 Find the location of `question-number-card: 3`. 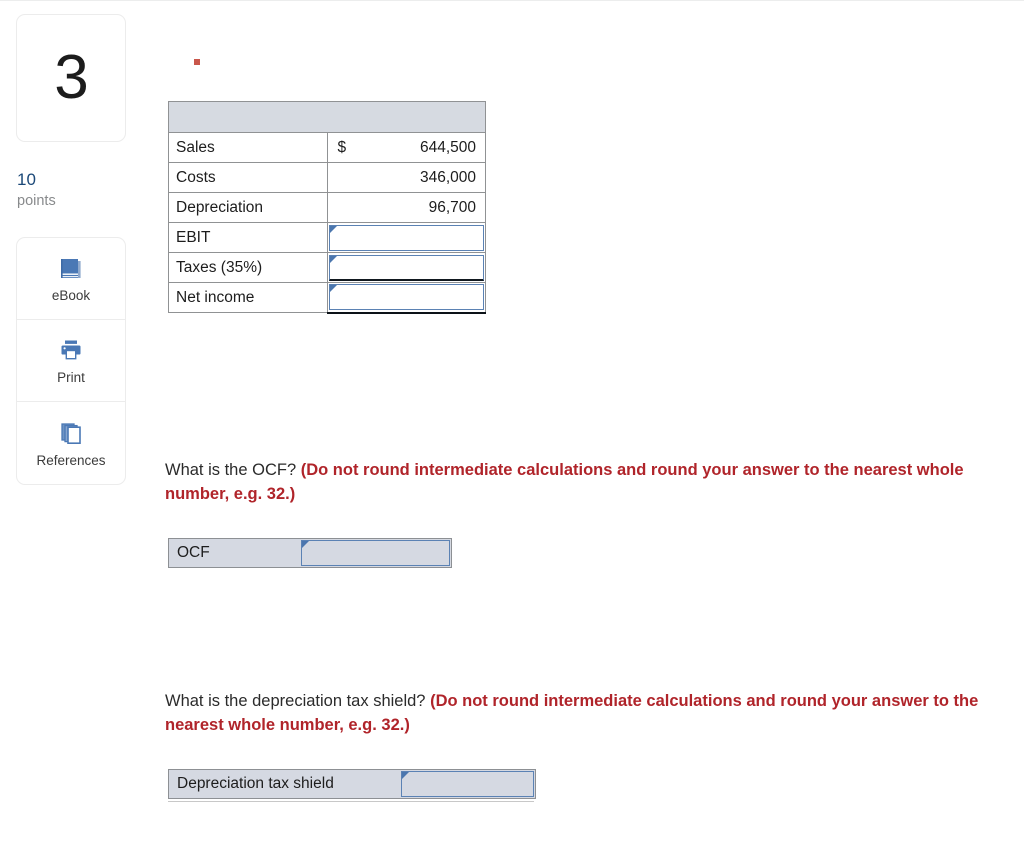

question-number-card: 3 is located at coordinates (71, 78).